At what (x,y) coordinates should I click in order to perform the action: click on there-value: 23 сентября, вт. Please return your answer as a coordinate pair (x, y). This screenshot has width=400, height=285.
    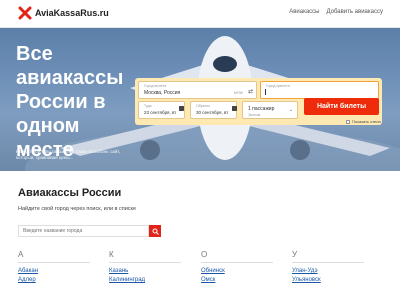
    Looking at the image, I should click on (160, 112).